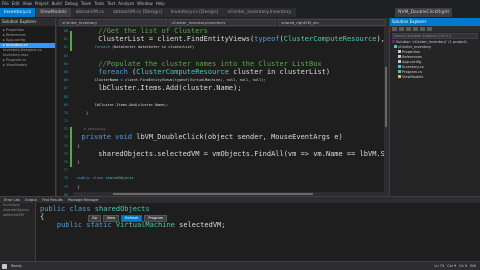  What do you see at coordinates (412, 62) in the screenshot?
I see `solution-tree-label: App.config` at bounding box center [412, 62].